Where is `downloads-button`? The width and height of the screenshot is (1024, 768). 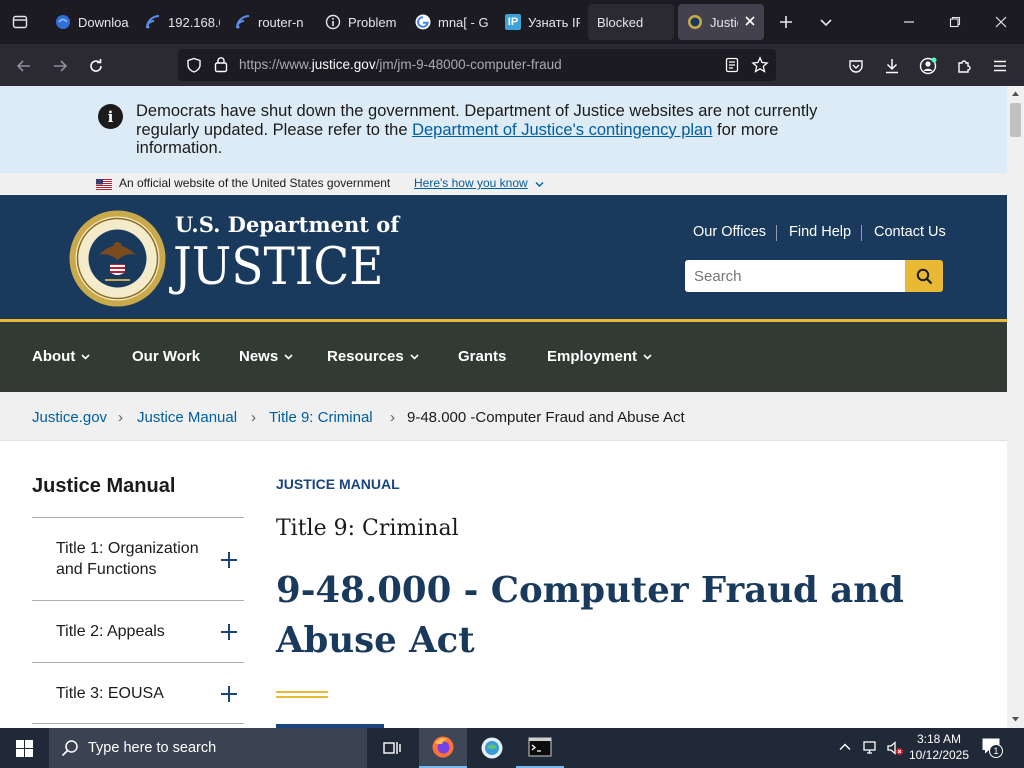
downloads-button is located at coordinates (892, 66).